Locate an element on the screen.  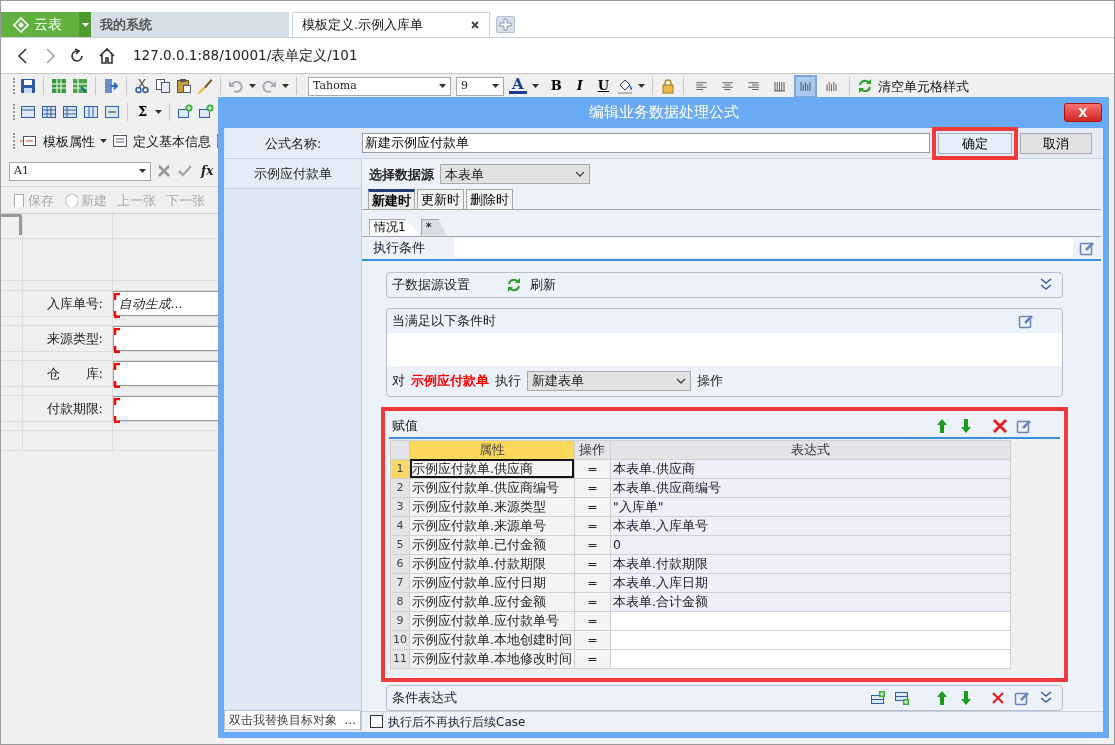
column-header: 表达式 is located at coordinates (810, 450).